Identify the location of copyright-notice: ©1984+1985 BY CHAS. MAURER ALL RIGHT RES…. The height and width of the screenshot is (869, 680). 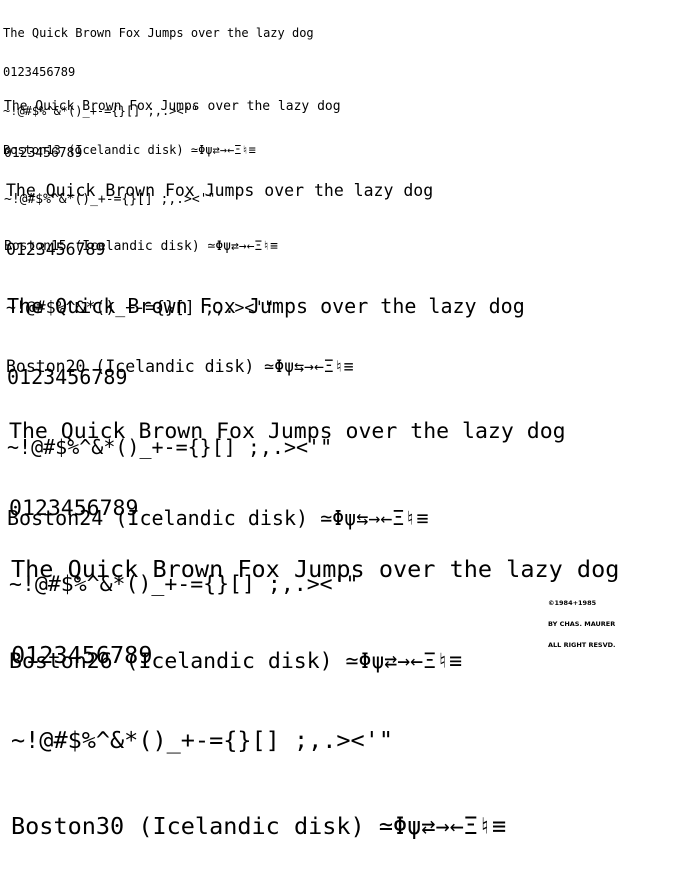
(582, 621).